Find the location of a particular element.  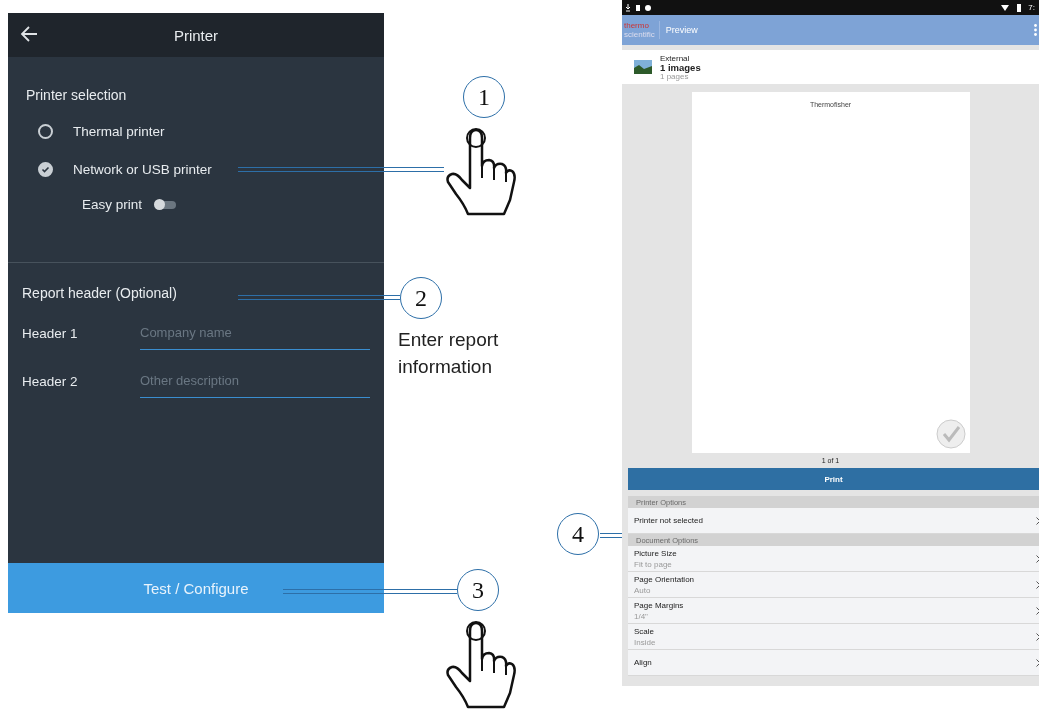

signal-battery-icons is located at coordinates (1012, 7).